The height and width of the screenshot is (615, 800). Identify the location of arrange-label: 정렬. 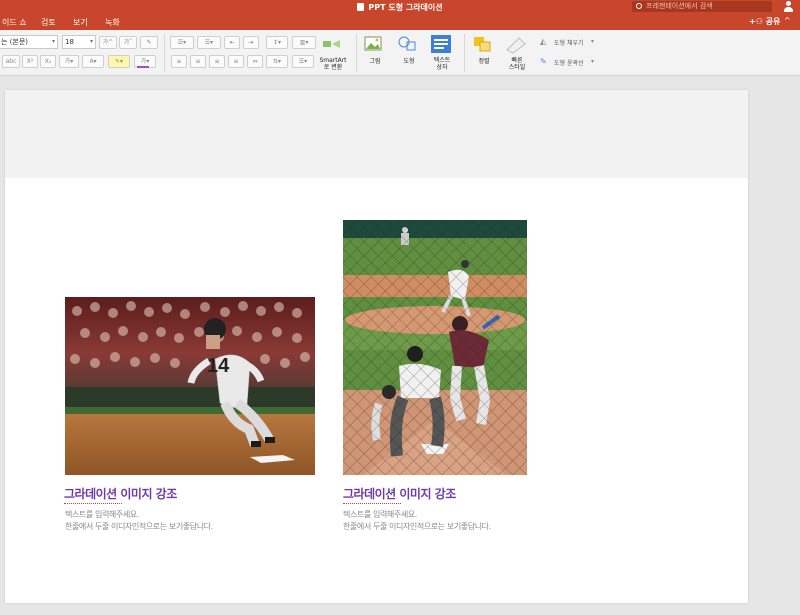
(484, 61).